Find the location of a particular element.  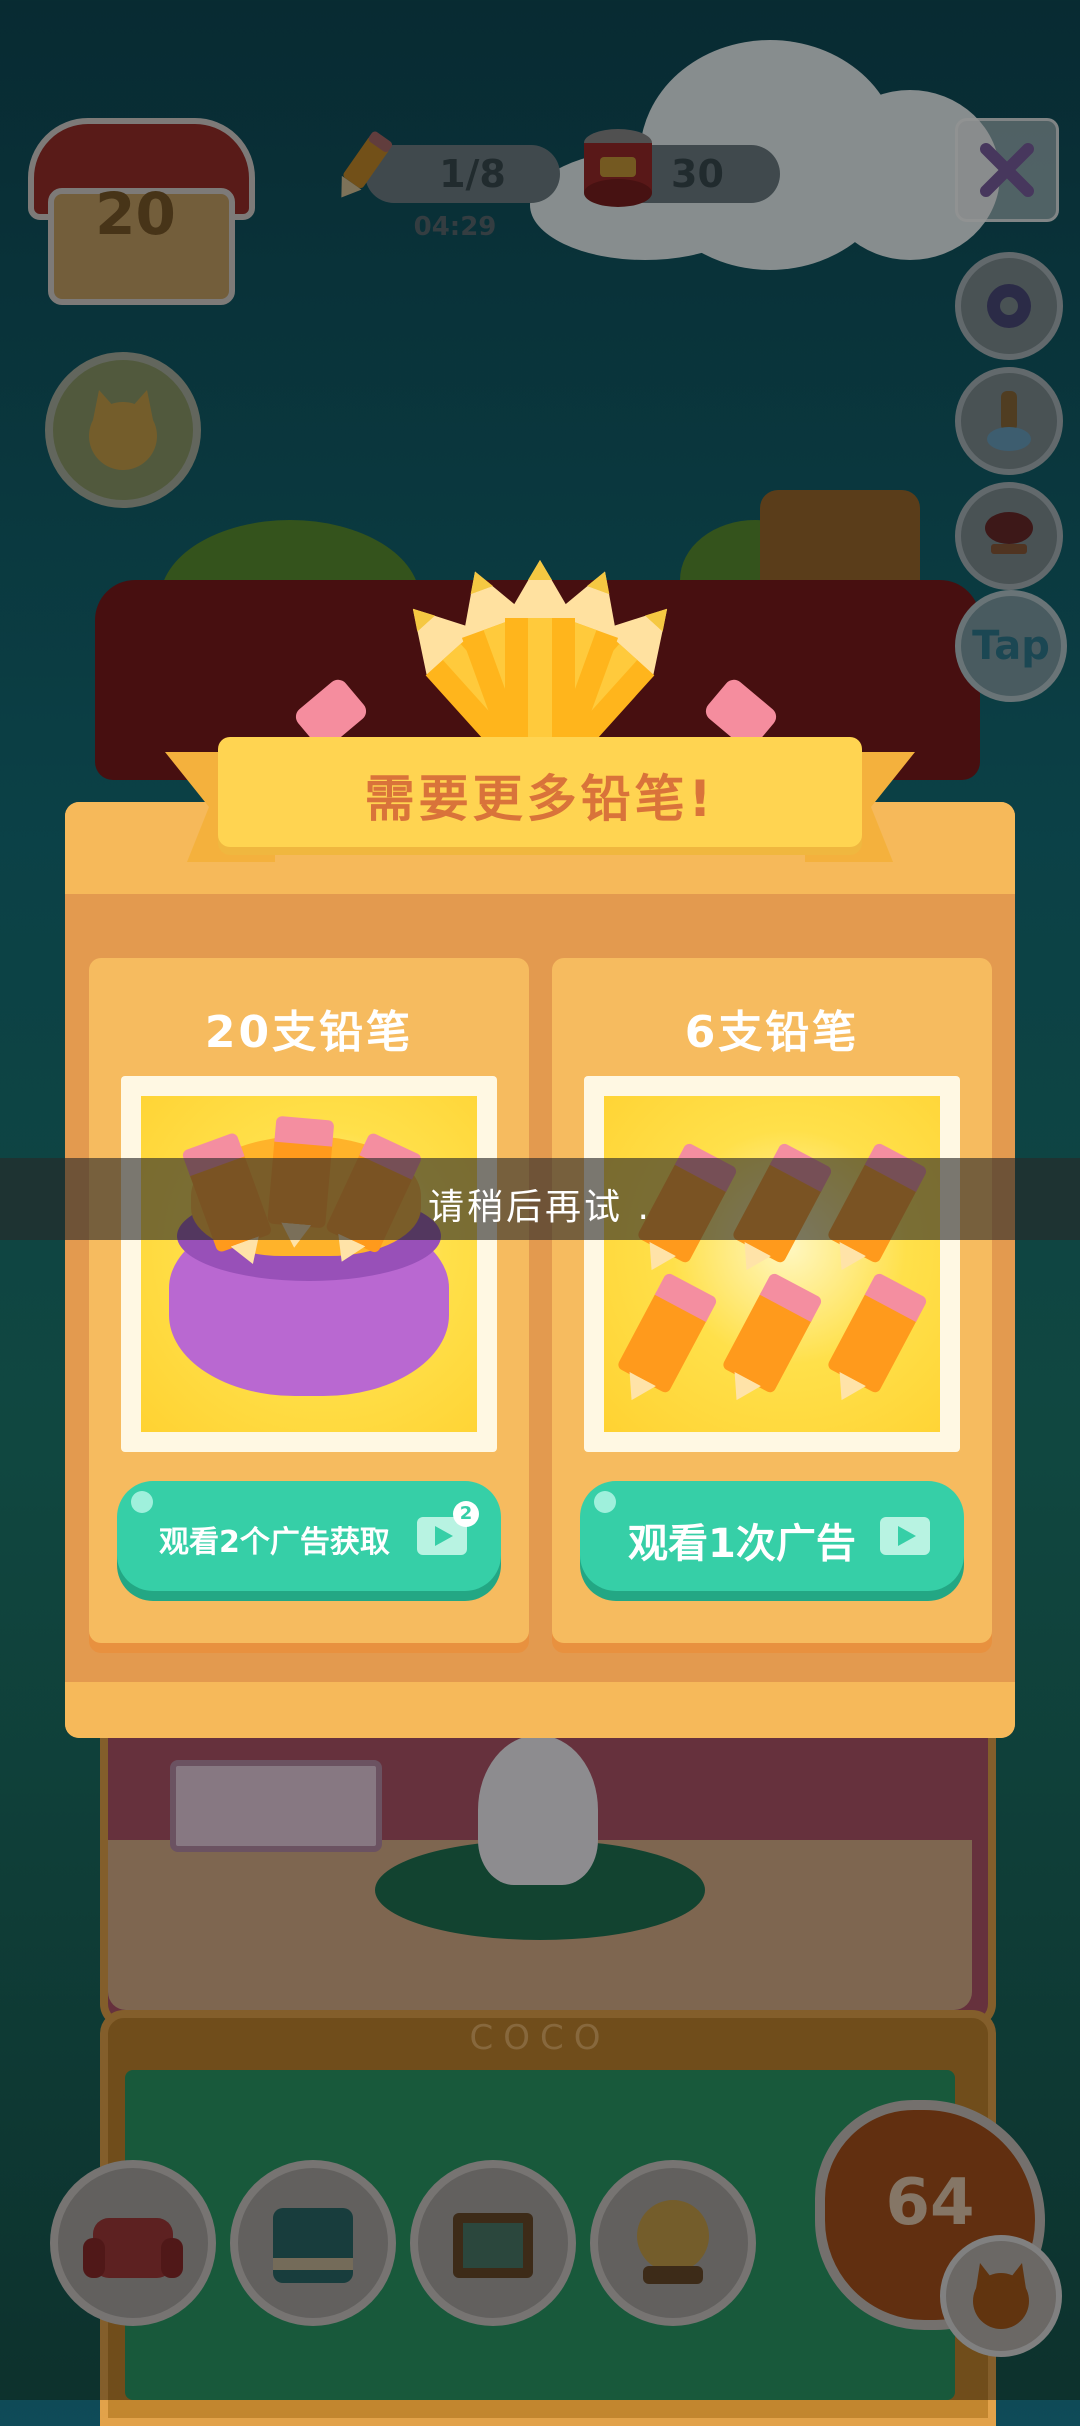

offer-card-6-pencils: 6支铅笔 观看1次广告 is located at coordinates (772, 1300).